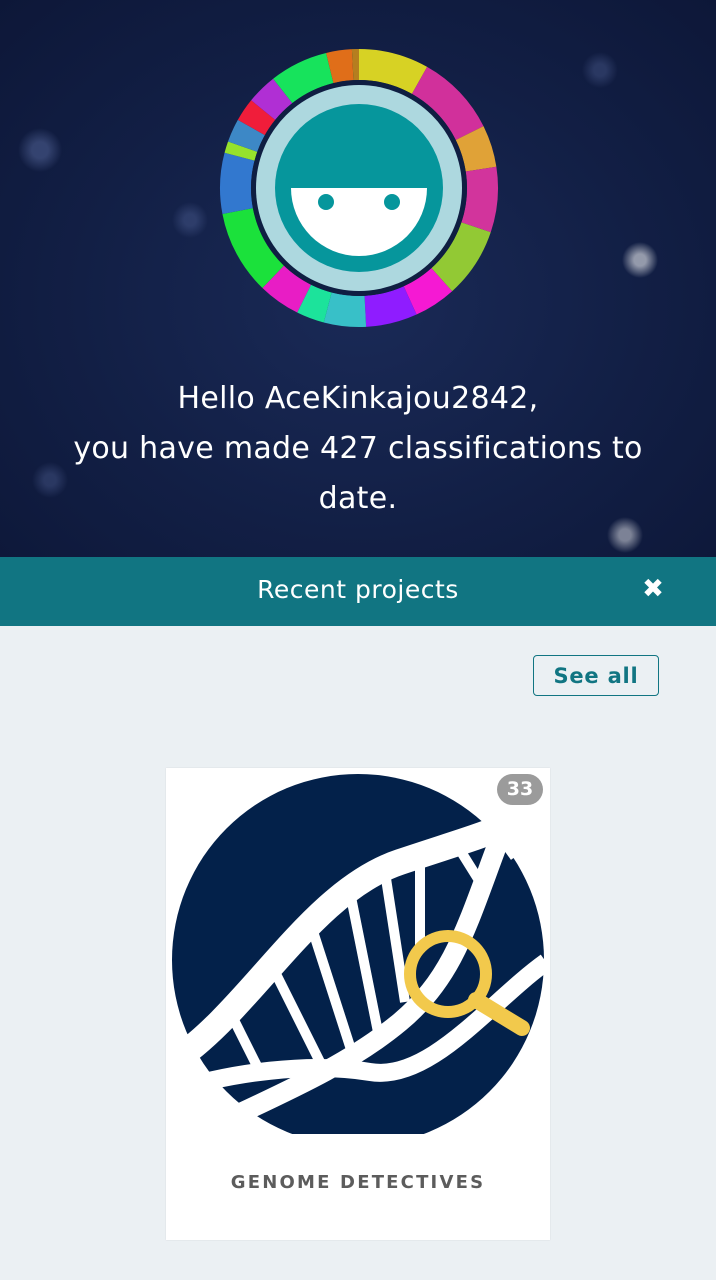  I want to click on close-icon: ✖, so click(653, 589).